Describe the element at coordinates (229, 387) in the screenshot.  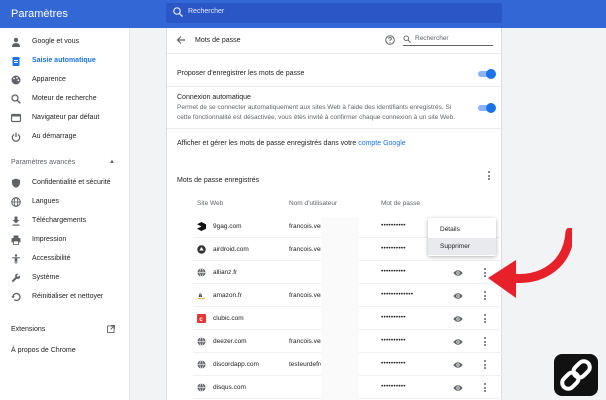
I see `site-name: disqus.com` at that location.